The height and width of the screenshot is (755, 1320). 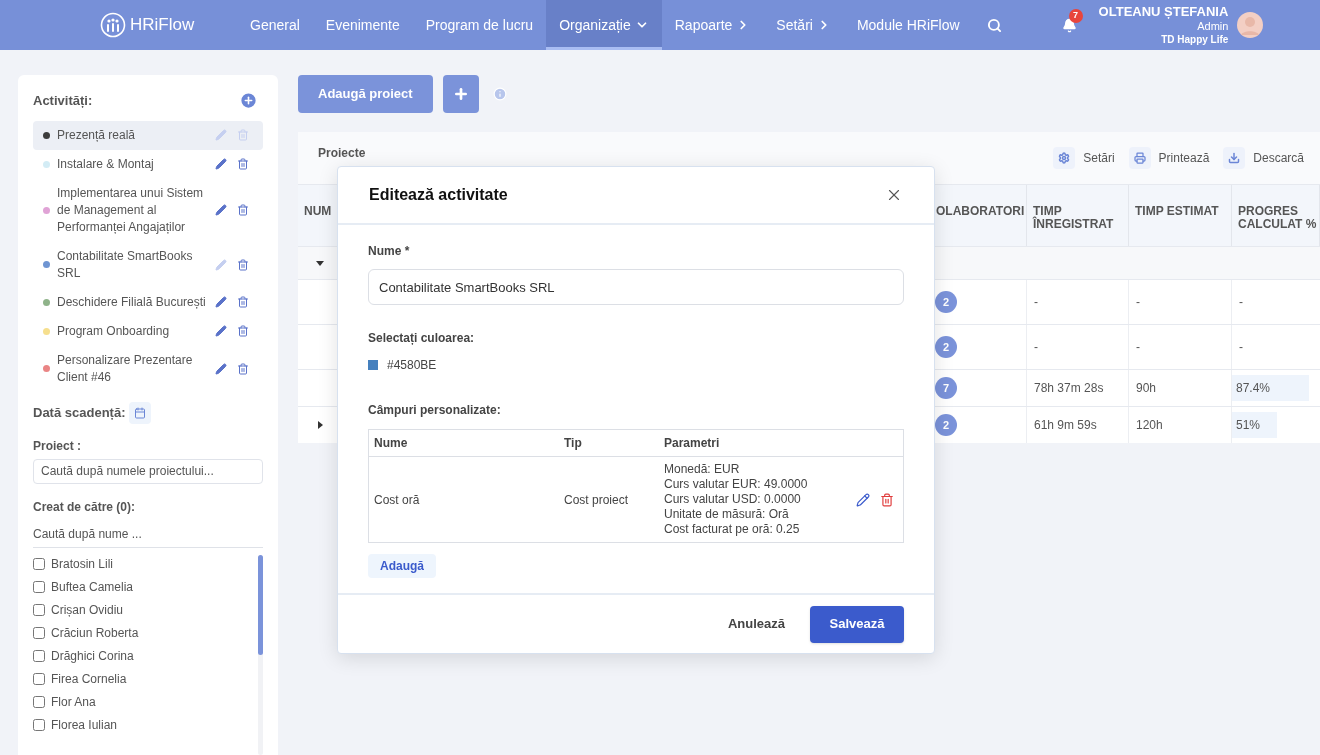 I want to click on settings-icon, so click(x=1064, y=158).